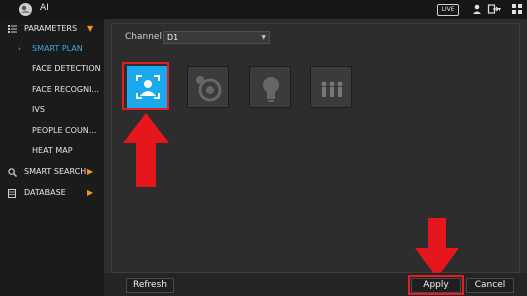  What do you see at coordinates (55, 171) in the screenshot?
I see `sidebar-section-label: SMART SEARCH` at bounding box center [55, 171].